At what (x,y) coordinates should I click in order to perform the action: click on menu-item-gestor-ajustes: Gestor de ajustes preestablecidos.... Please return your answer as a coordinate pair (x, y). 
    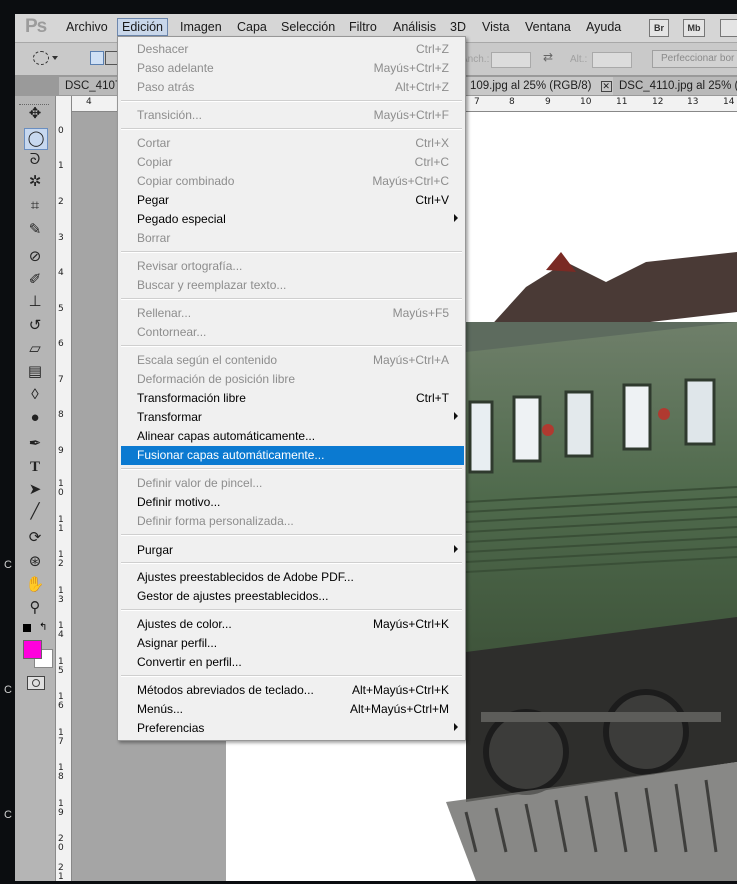
    Looking at the image, I should click on (291, 596).